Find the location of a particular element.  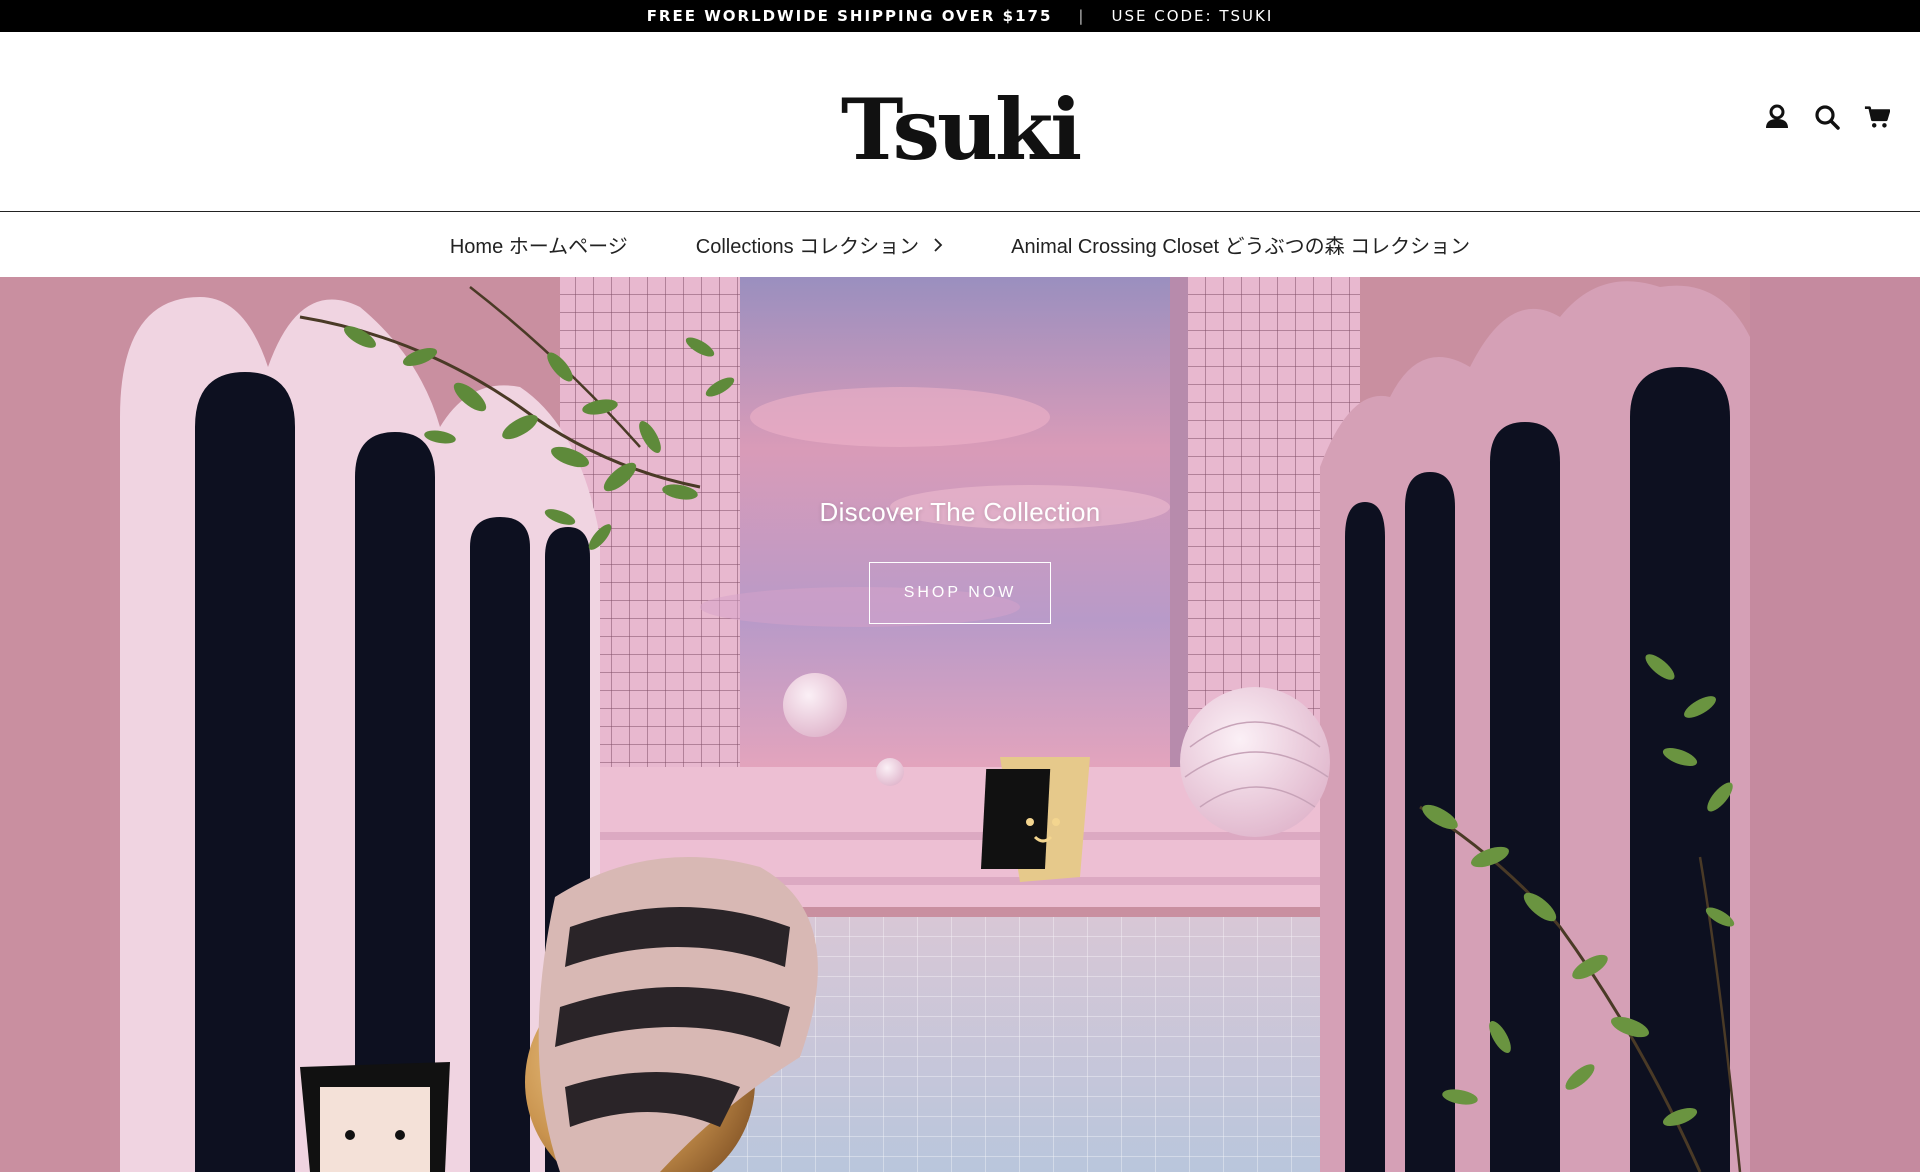

hero-title: Discover The Collection is located at coordinates (960, 512).